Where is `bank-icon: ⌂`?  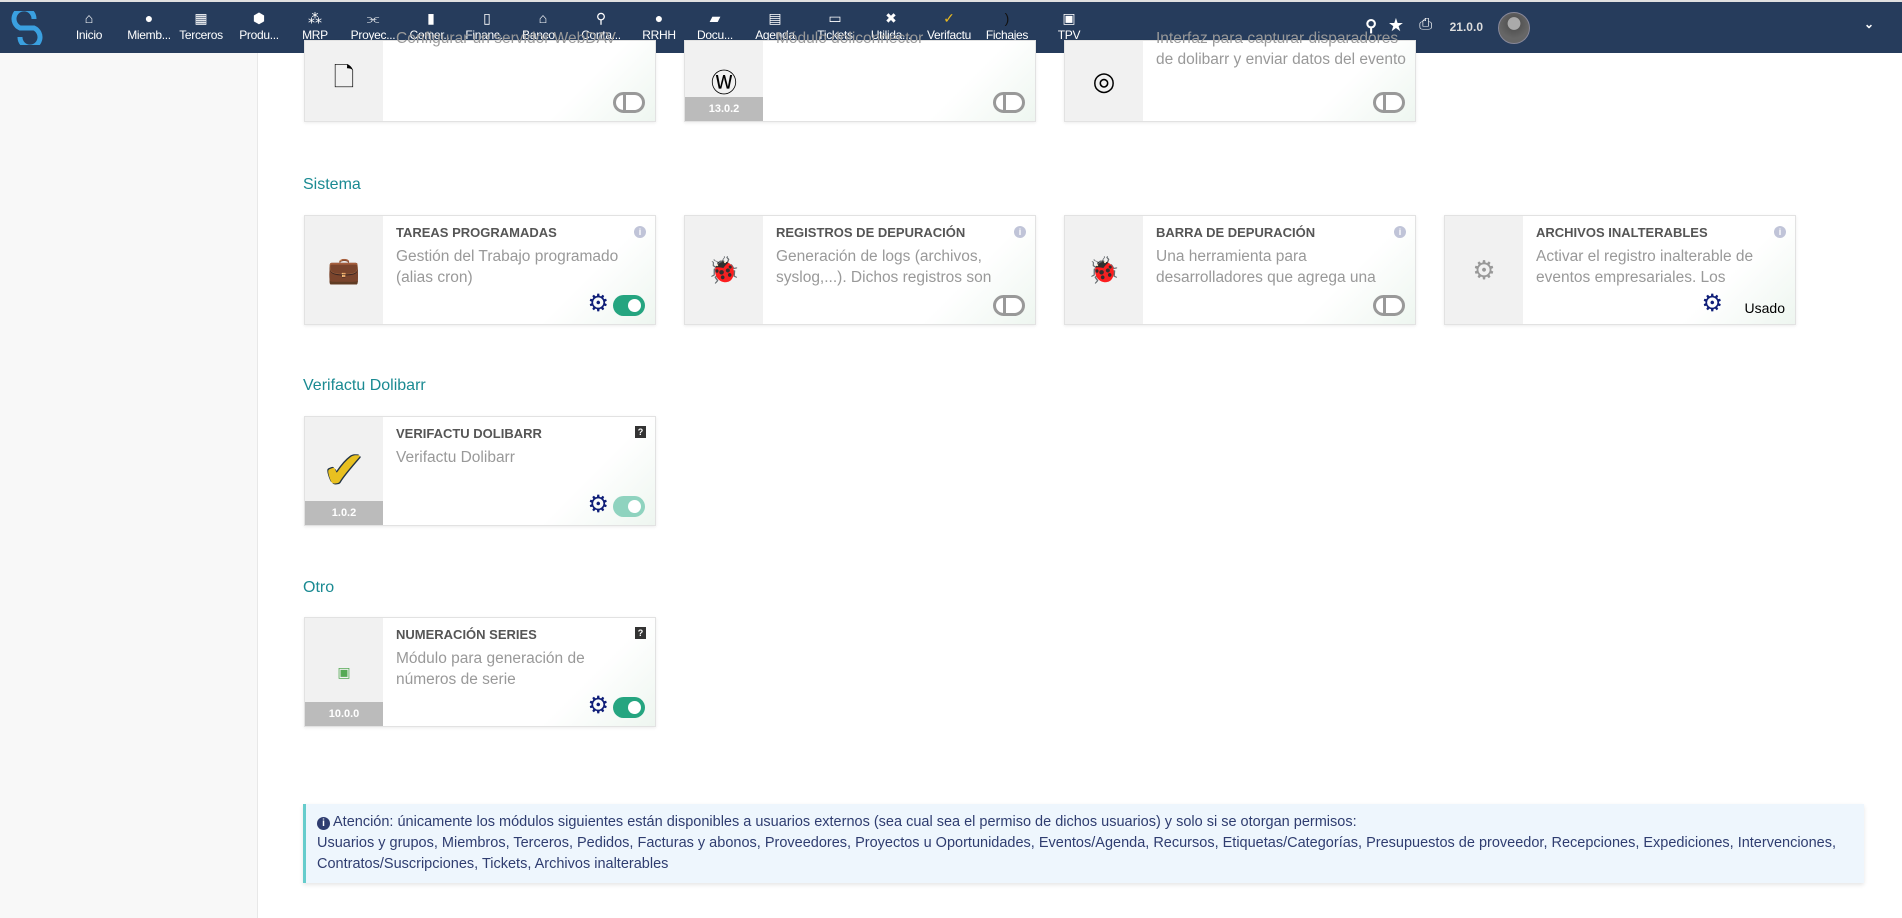 bank-icon: ⌂ is located at coordinates (543, 18).